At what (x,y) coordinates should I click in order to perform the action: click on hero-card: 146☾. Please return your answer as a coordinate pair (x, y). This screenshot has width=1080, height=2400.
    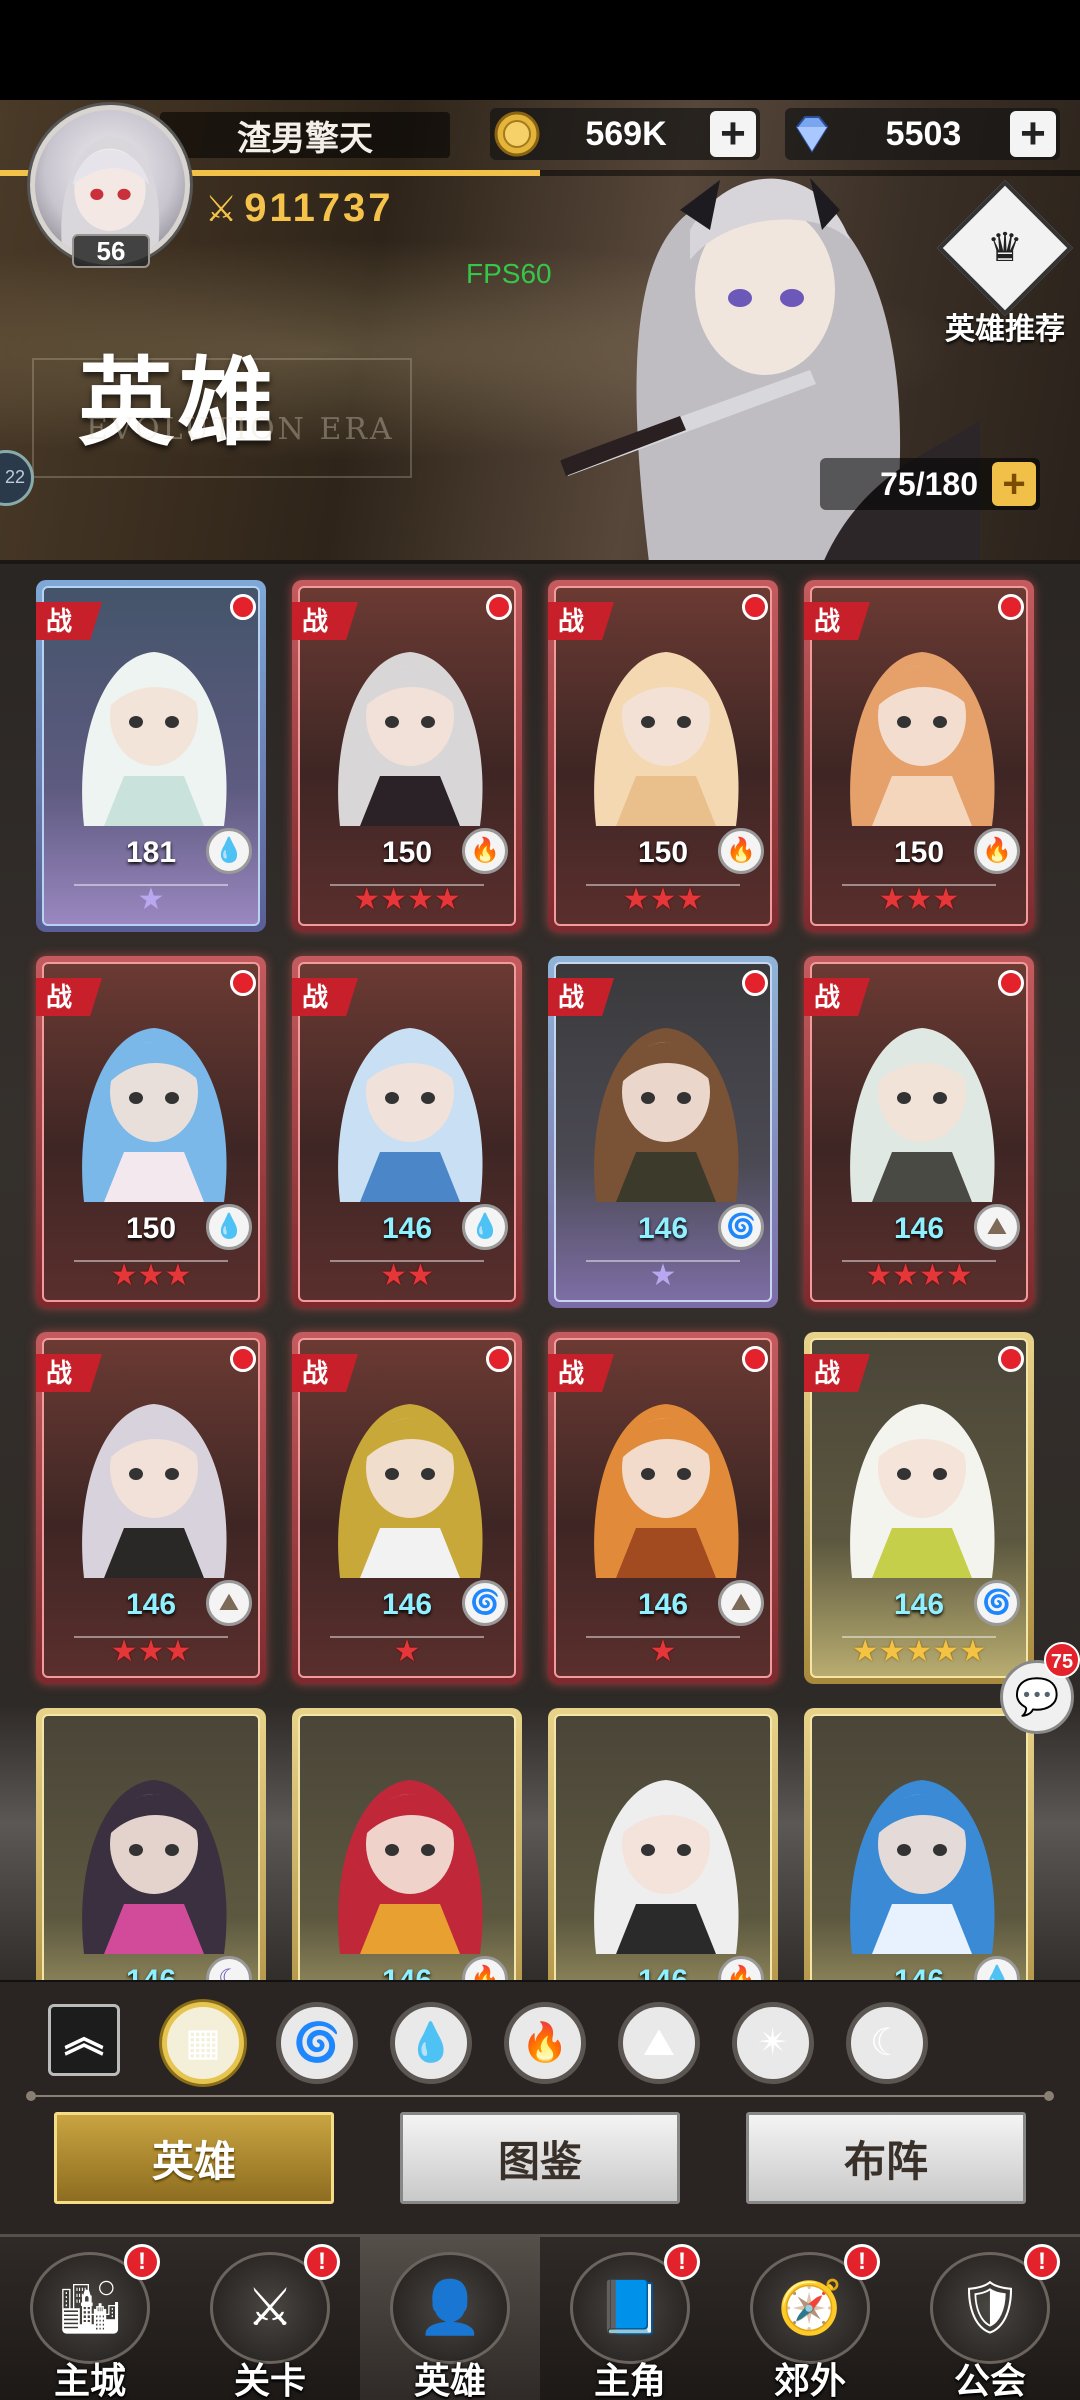
    Looking at the image, I should click on (151, 1844).